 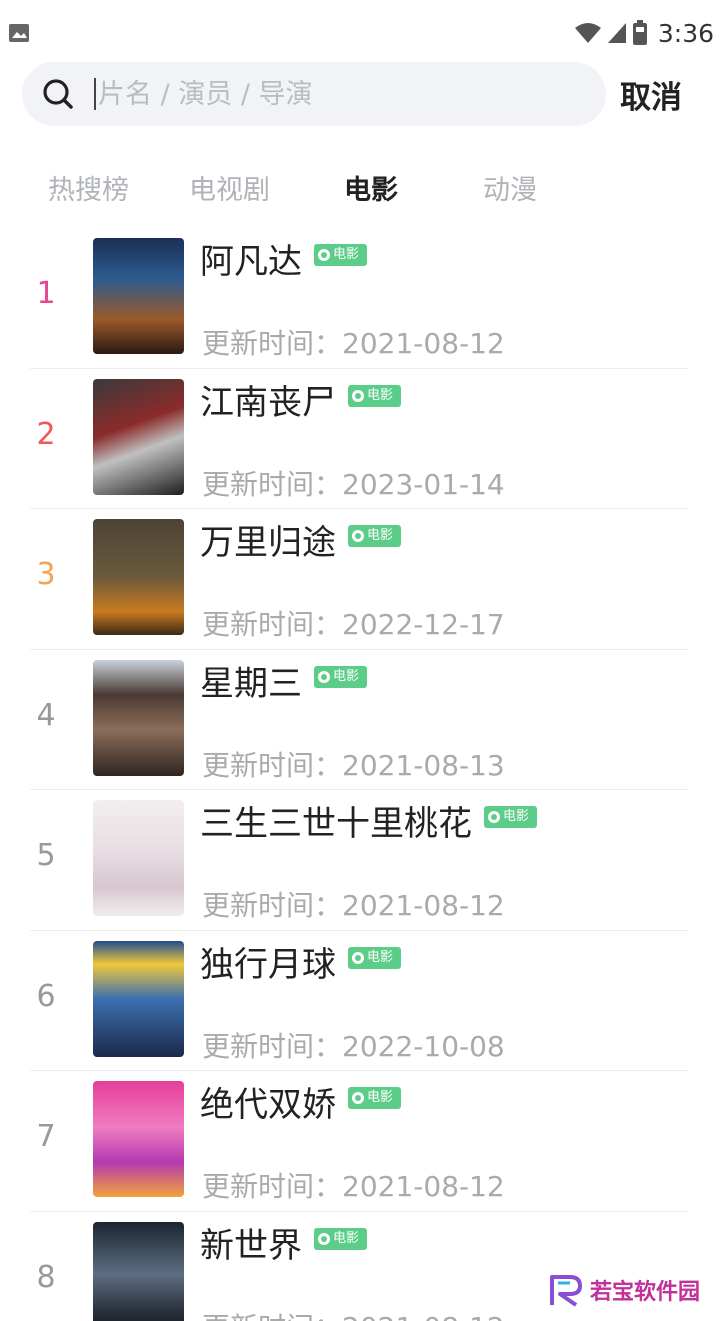 What do you see at coordinates (360, 439) in the screenshot?
I see `list-item: 2 江南丧尸 电影 更新时间：2023-01-14` at bounding box center [360, 439].